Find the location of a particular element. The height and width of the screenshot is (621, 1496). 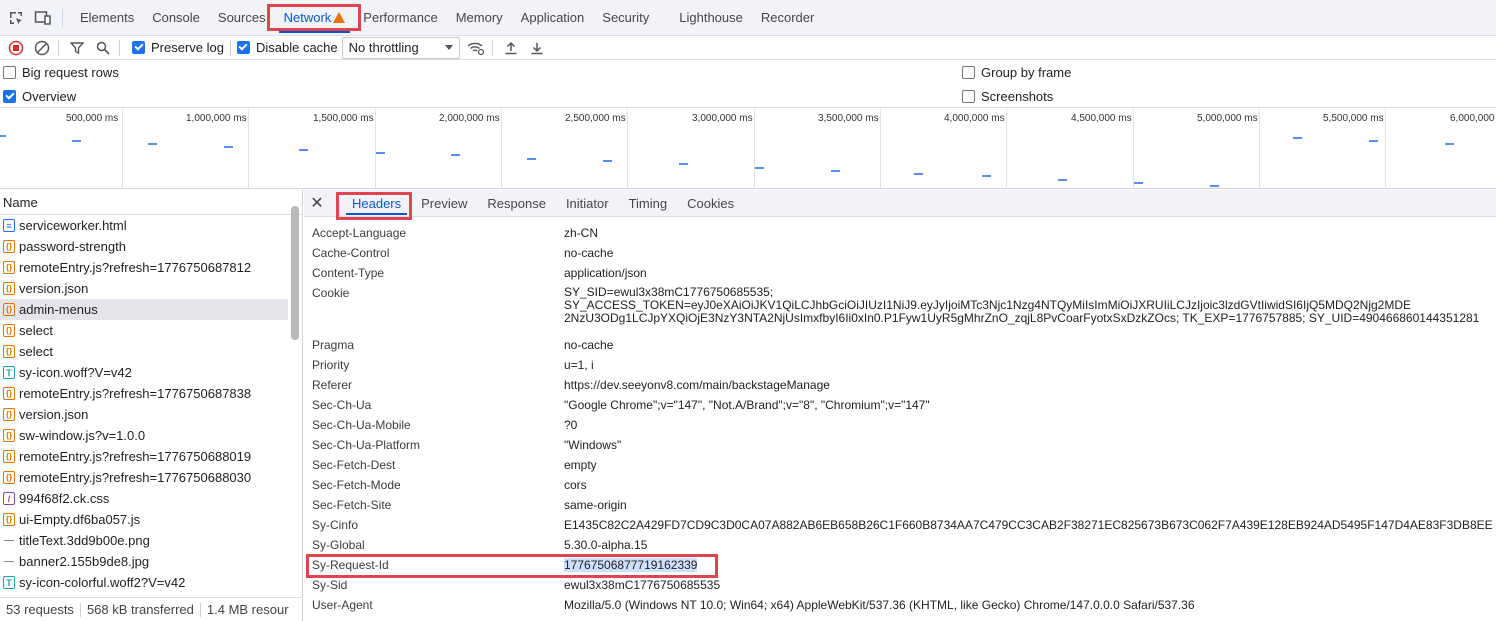

tab-memory: Memory is located at coordinates (479, 18).